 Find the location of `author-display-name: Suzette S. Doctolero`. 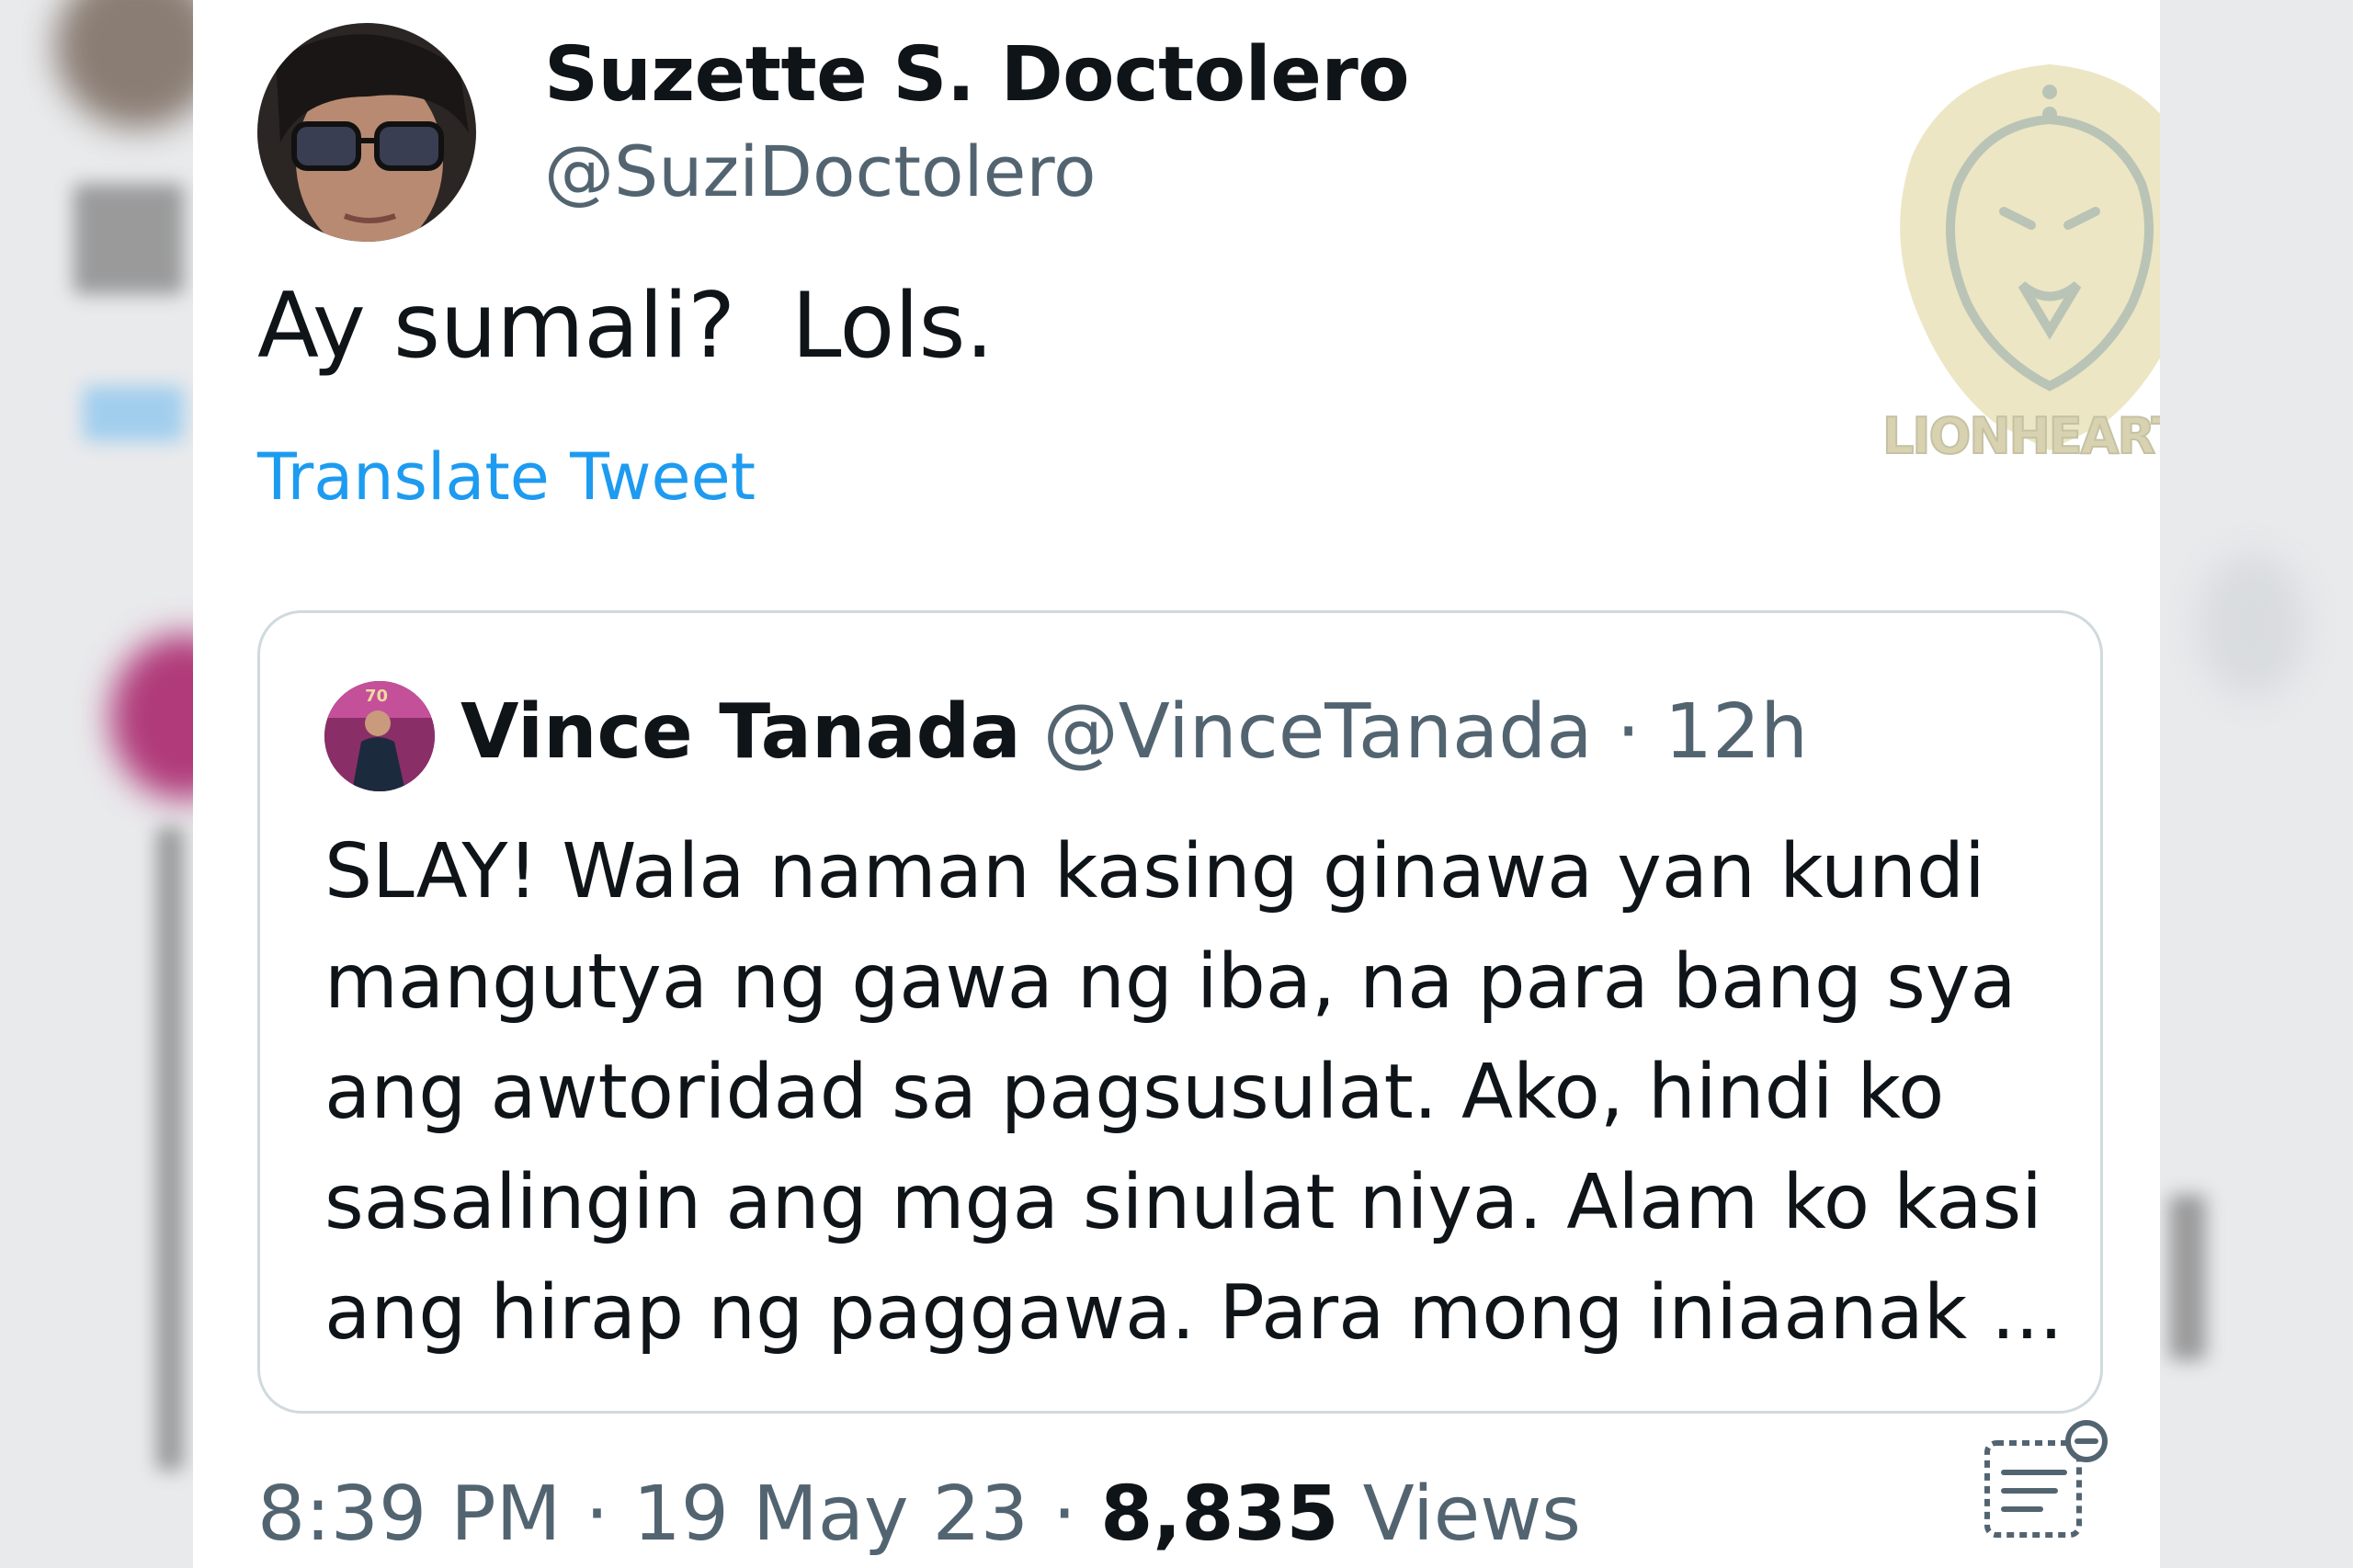

author-display-name: Suzette S. Doctolero is located at coordinates (977, 75).